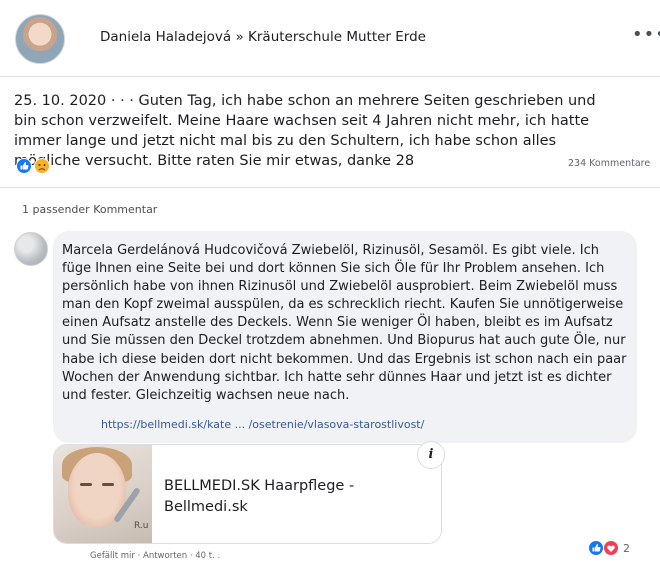  I want to click on link-preview-card: R.u BELLMEDI.SK Haarpflege - Bellmedi.sk, so click(247, 494).